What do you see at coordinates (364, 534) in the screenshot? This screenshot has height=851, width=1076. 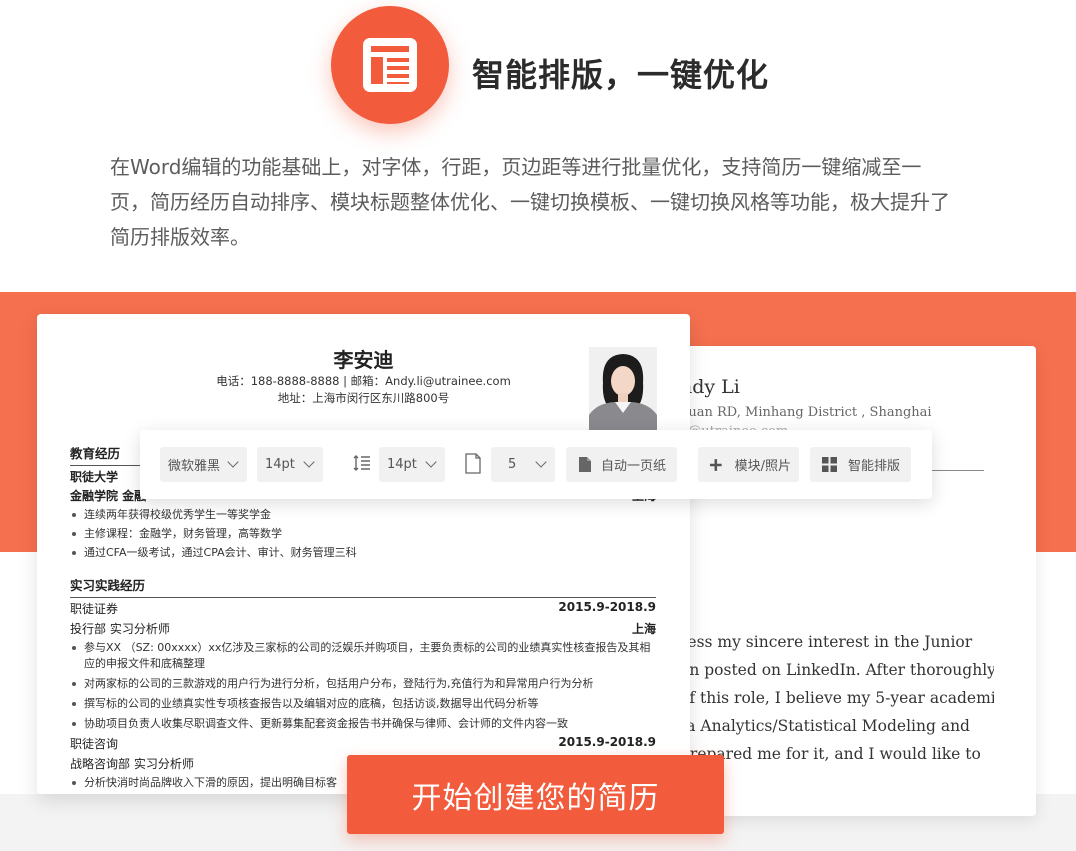 I see `list-item: 主修课程：金融学，财务管理，高等数学` at bounding box center [364, 534].